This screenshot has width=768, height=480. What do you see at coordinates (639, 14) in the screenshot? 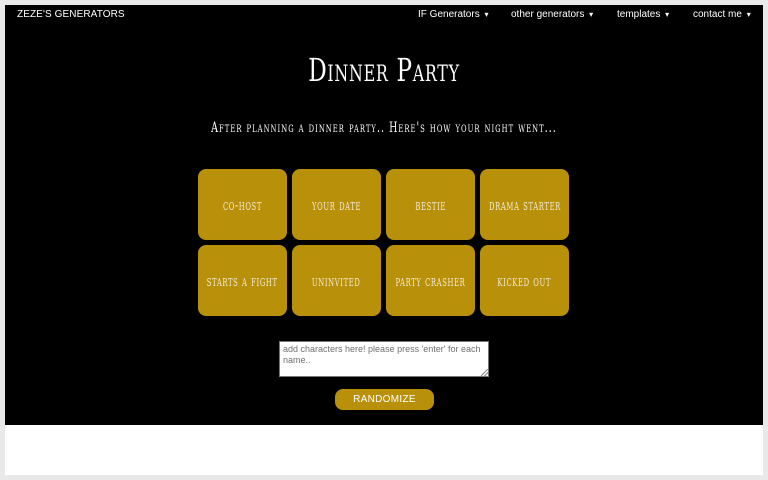
I see `nav-templates-label: templates` at bounding box center [639, 14].